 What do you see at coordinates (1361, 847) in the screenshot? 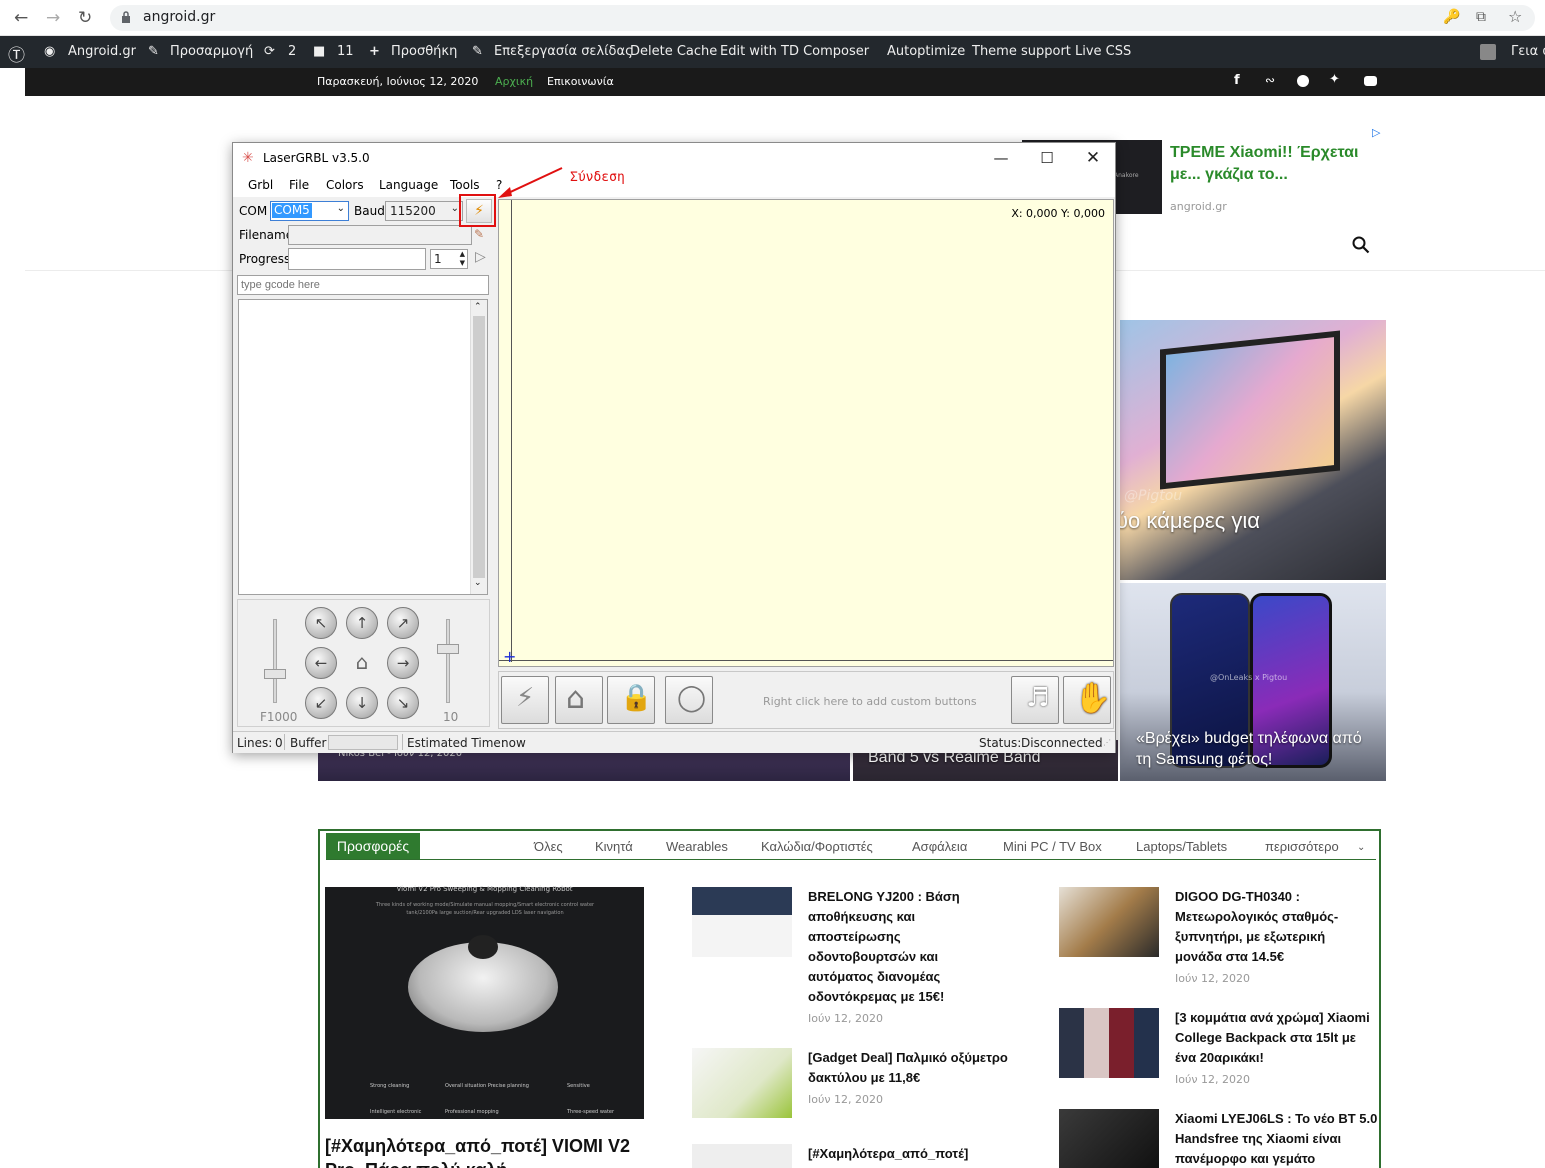
I see `chevron-down-icon: ⌄` at bounding box center [1361, 847].